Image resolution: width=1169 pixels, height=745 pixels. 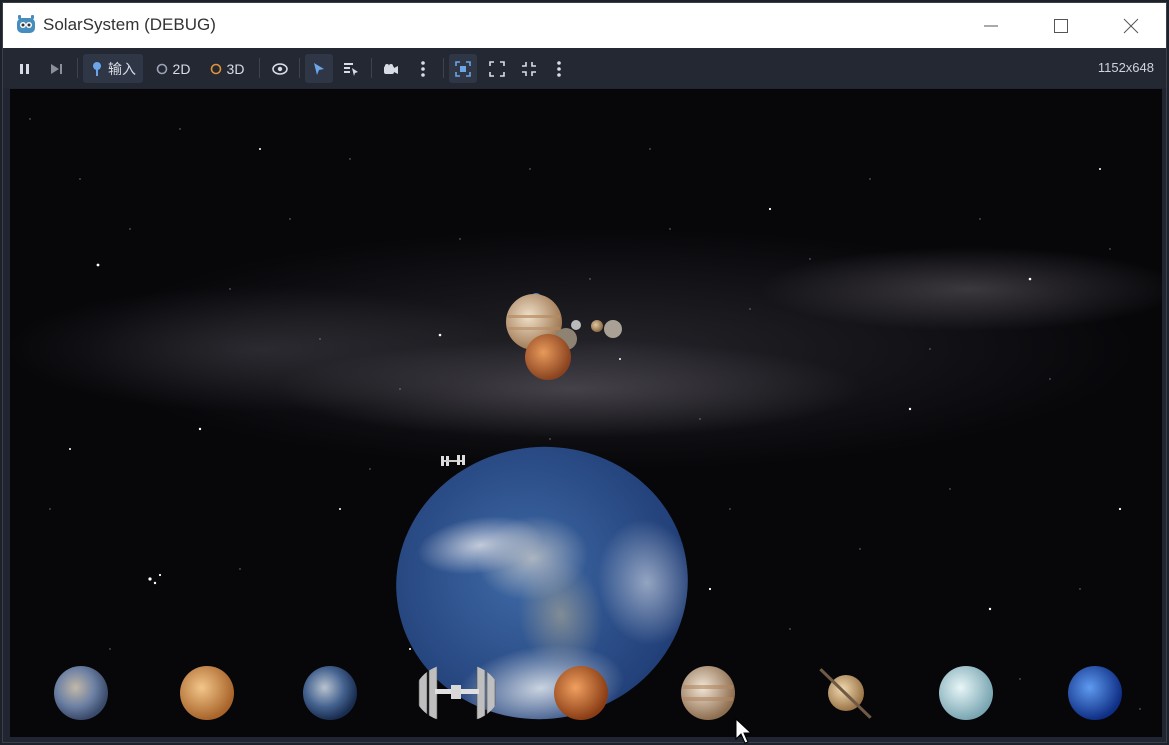 I want to click on next-frame-button, so click(x=57, y=68).